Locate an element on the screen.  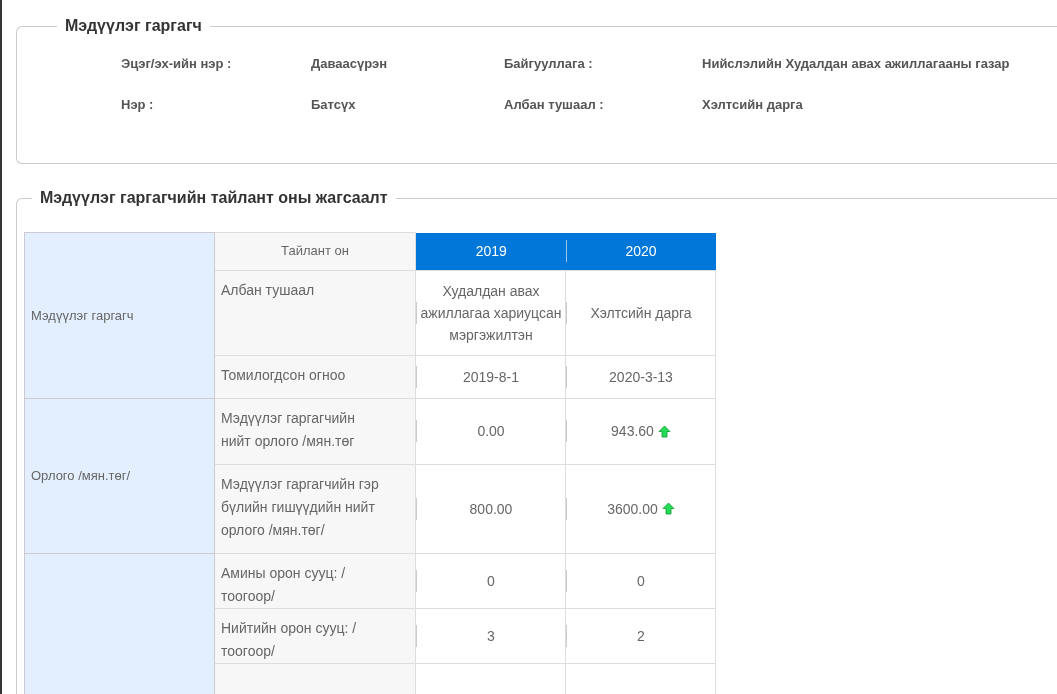
value-cell-text: 2019-8-1 is located at coordinates (490, 377).